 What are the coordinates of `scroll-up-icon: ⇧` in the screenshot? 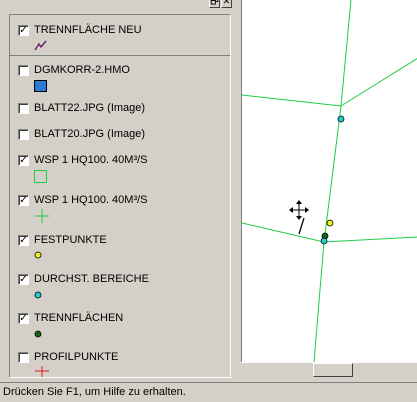 It's located at (229, 367).